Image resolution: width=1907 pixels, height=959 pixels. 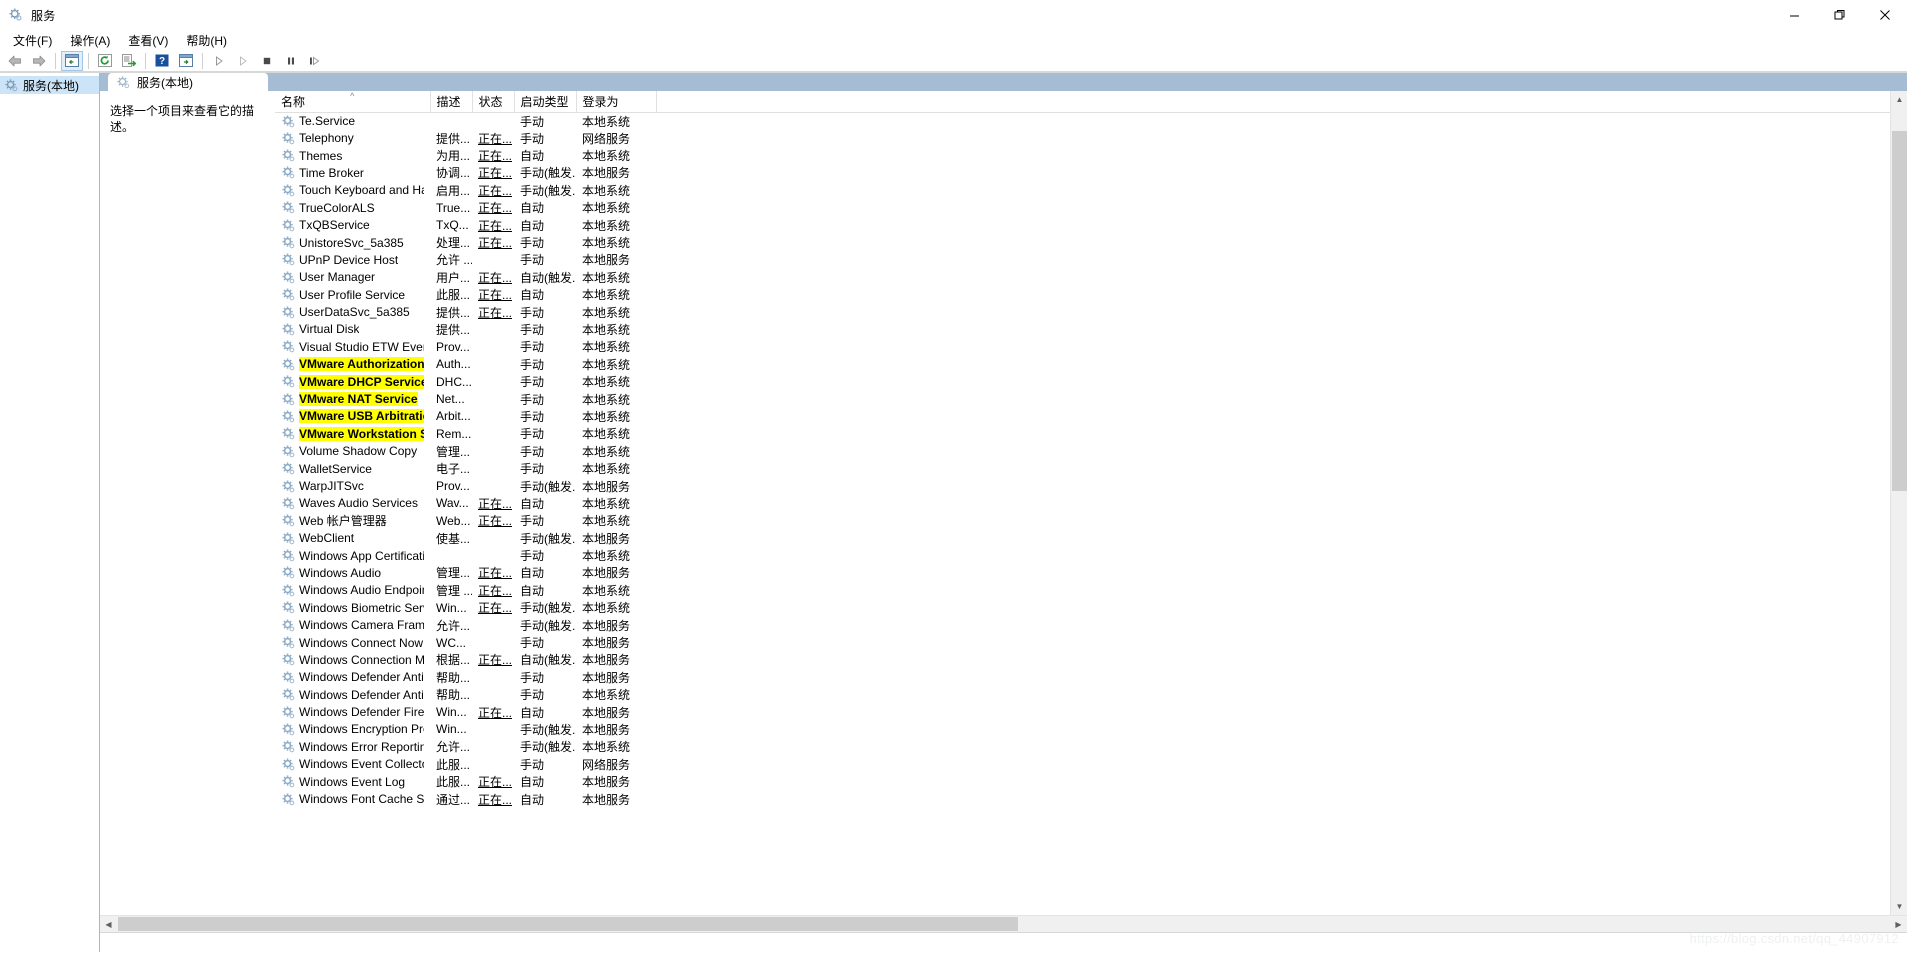 I want to click on table-row: Telephony 提供... 正在... 手动 网络服务, so click(x=1091, y=138).